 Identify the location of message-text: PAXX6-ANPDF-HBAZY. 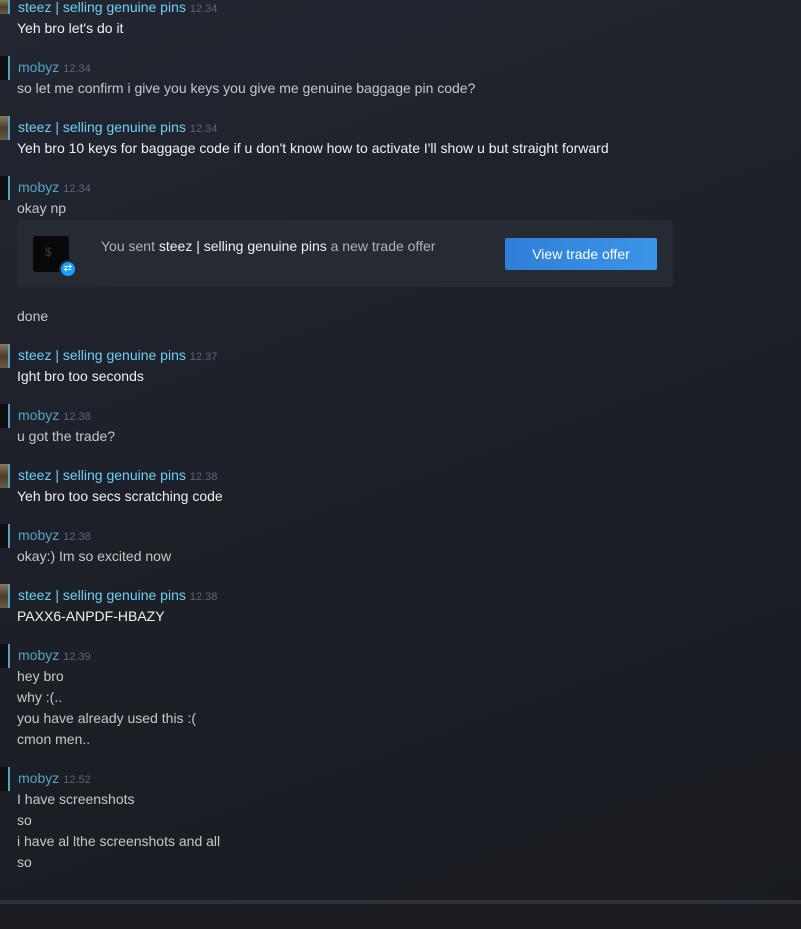
(91, 616).